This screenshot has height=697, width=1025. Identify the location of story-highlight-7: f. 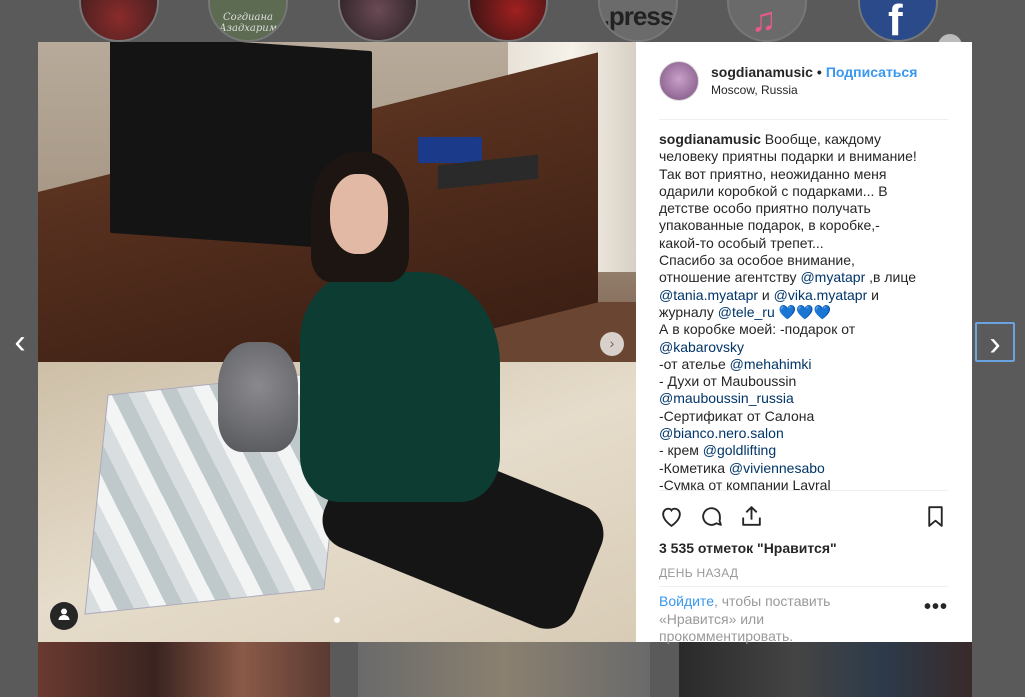
(898, 21).